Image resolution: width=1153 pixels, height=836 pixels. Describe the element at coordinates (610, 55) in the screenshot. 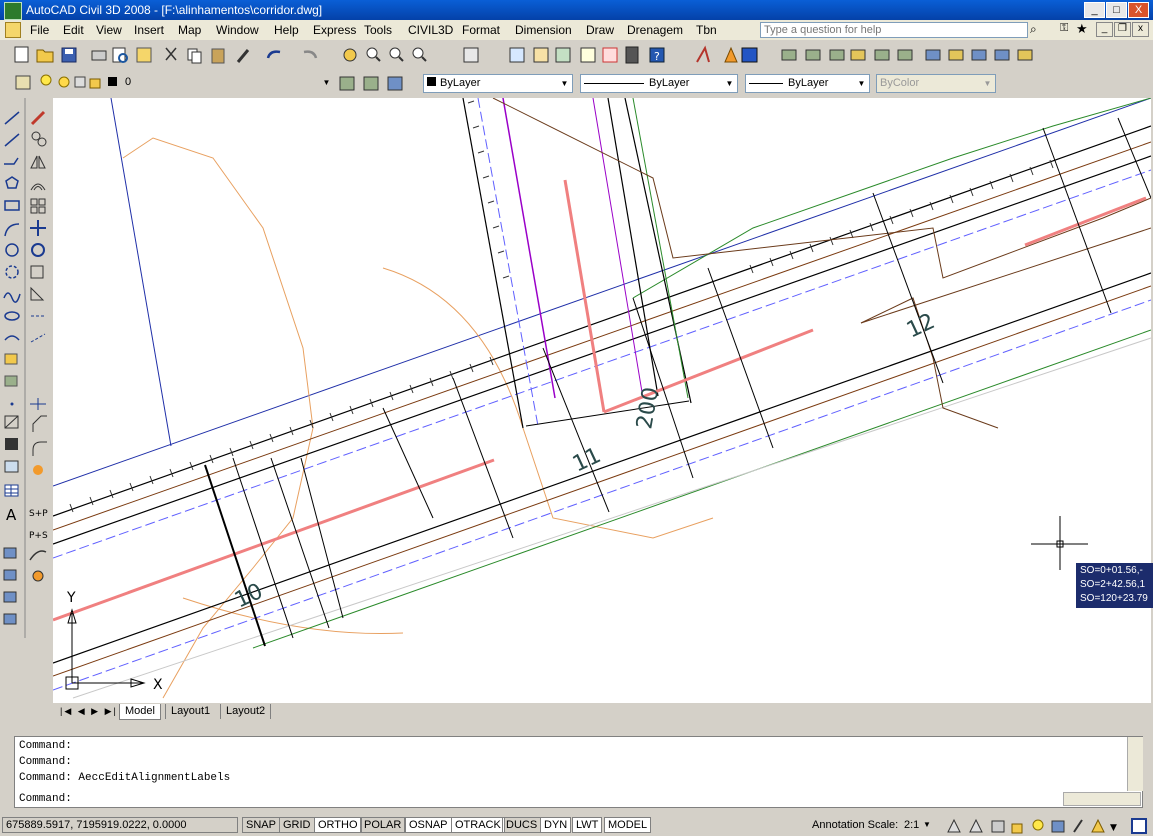

I see `dbconnect-icon` at that location.